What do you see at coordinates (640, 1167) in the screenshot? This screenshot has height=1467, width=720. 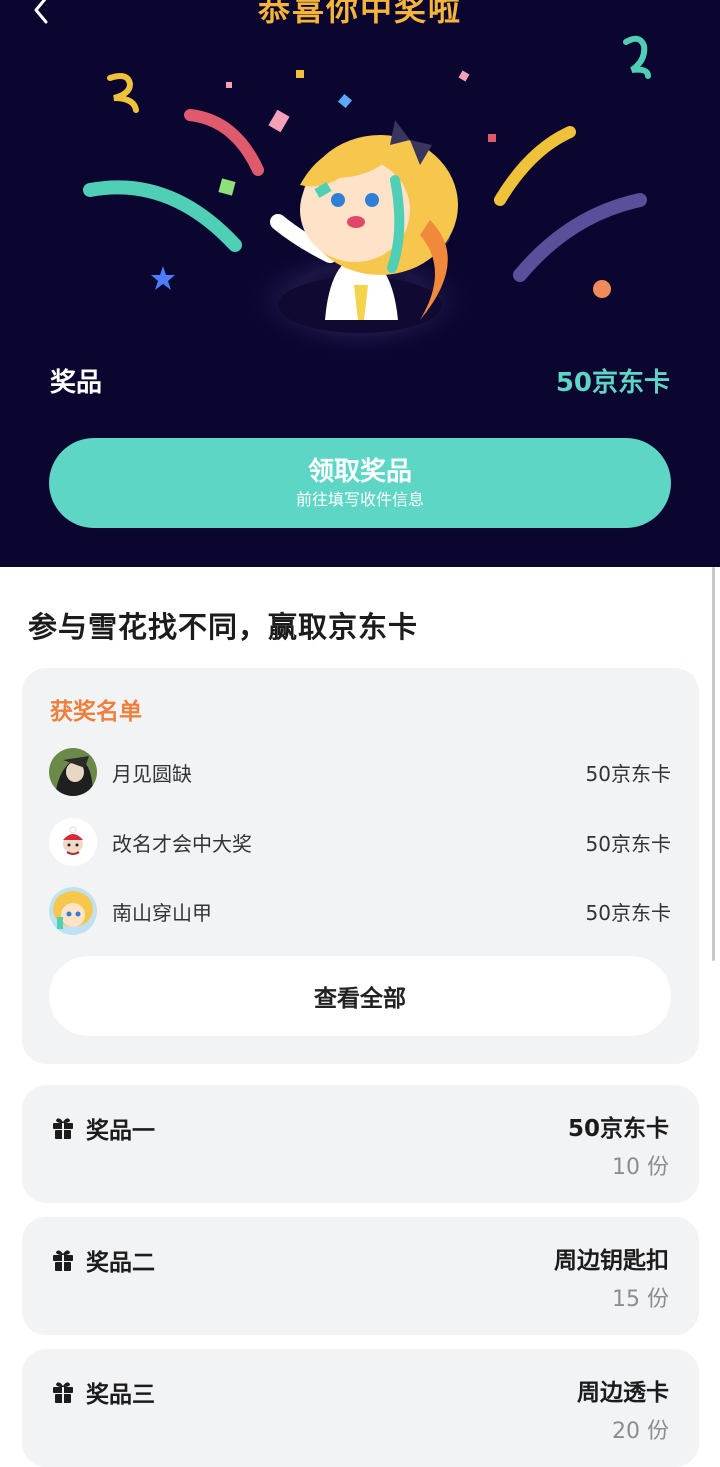 I see `prize-count: 10 份` at bounding box center [640, 1167].